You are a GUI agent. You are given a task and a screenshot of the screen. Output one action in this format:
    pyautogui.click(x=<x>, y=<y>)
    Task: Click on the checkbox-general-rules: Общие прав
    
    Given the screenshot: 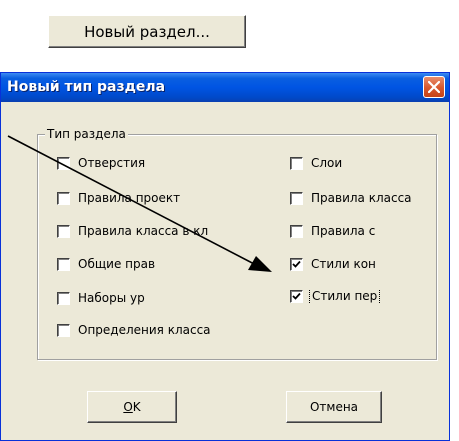 What is the action you would take?
    pyautogui.click(x=142, y=264)
    